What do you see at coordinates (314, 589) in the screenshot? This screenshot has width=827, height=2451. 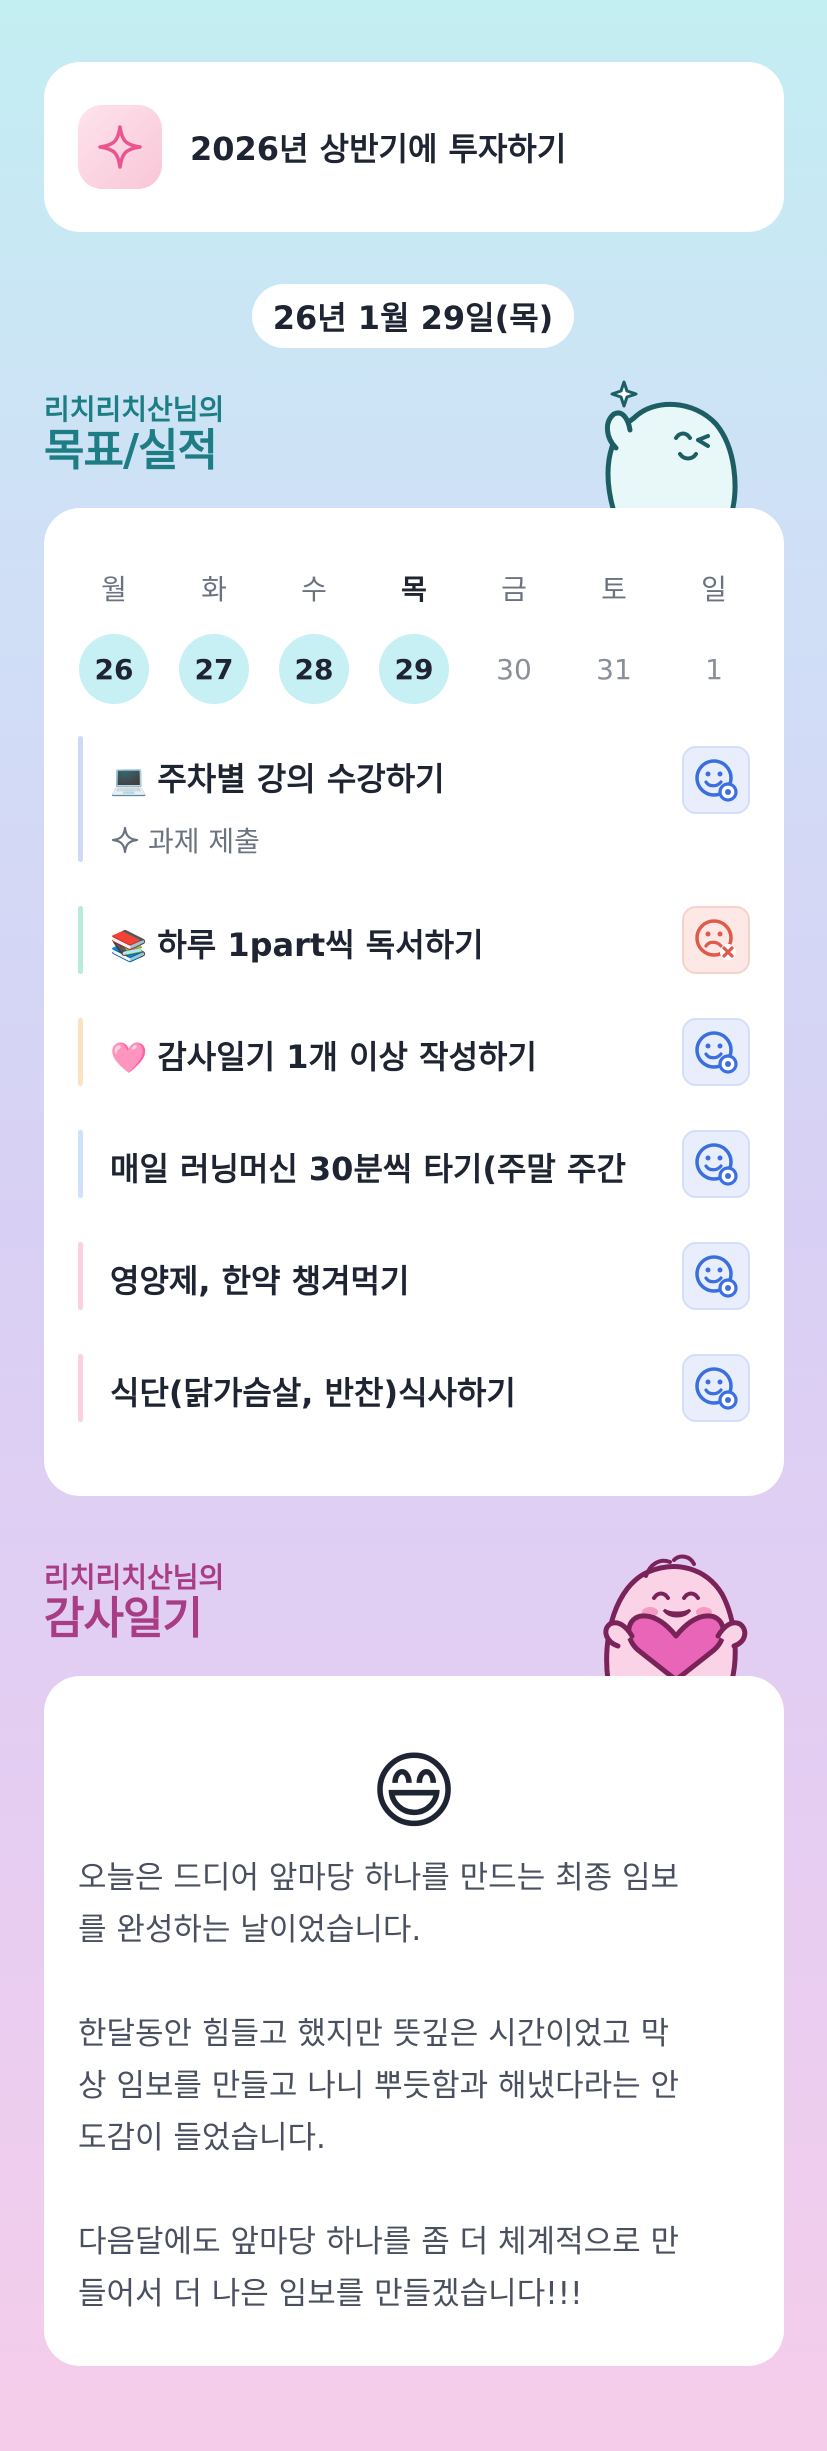 I see `day-name: 수` at bounding box center [314, 589].